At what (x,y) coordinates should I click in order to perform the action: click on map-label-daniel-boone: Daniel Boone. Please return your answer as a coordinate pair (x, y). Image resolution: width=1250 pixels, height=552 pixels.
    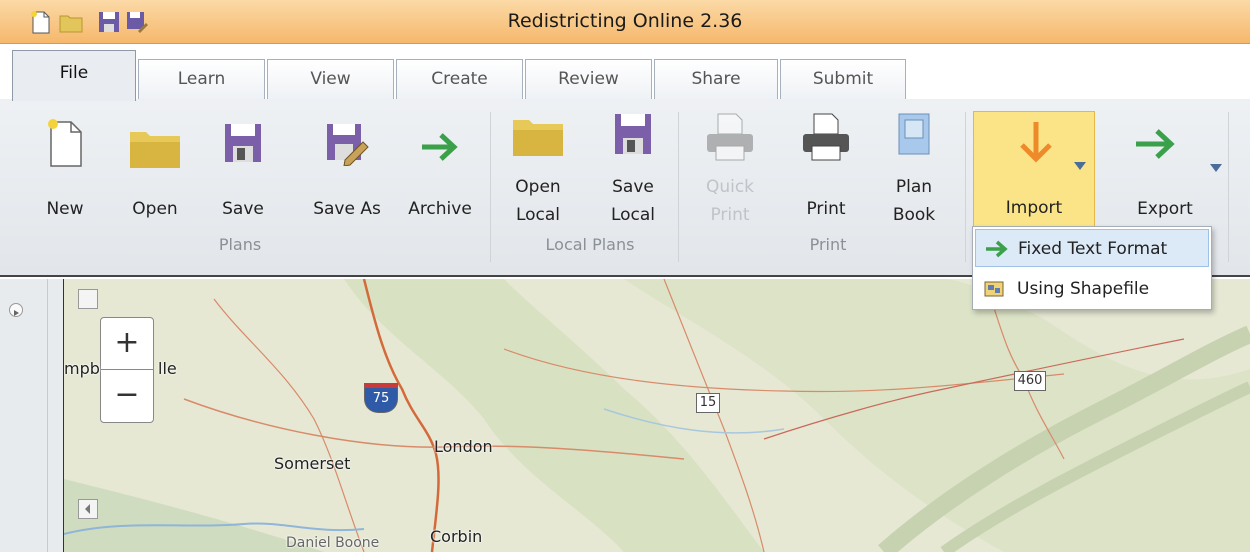
    Looking at the image, I should click on (333, 543).